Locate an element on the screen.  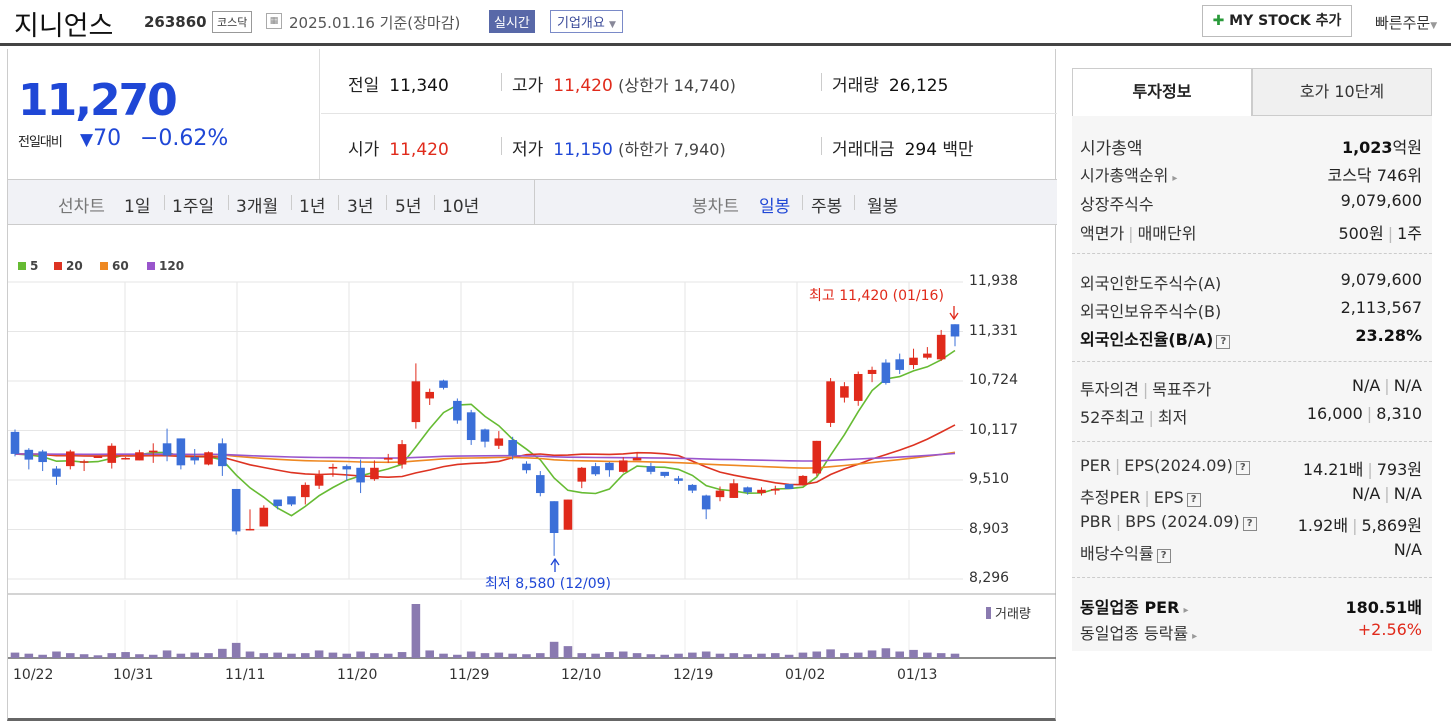
price-tick-label: 10,117 is located at coordinates (993, 429).